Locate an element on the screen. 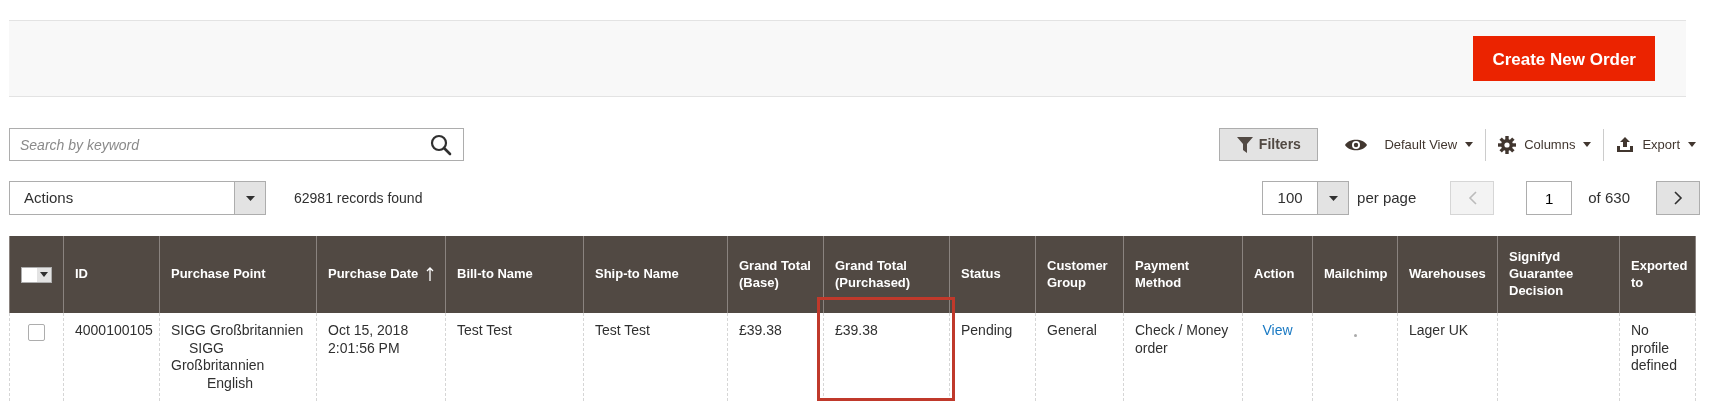 The height and width of the screenshot is (413, 1726). row-checkbox is located at coordinates (36, 332).